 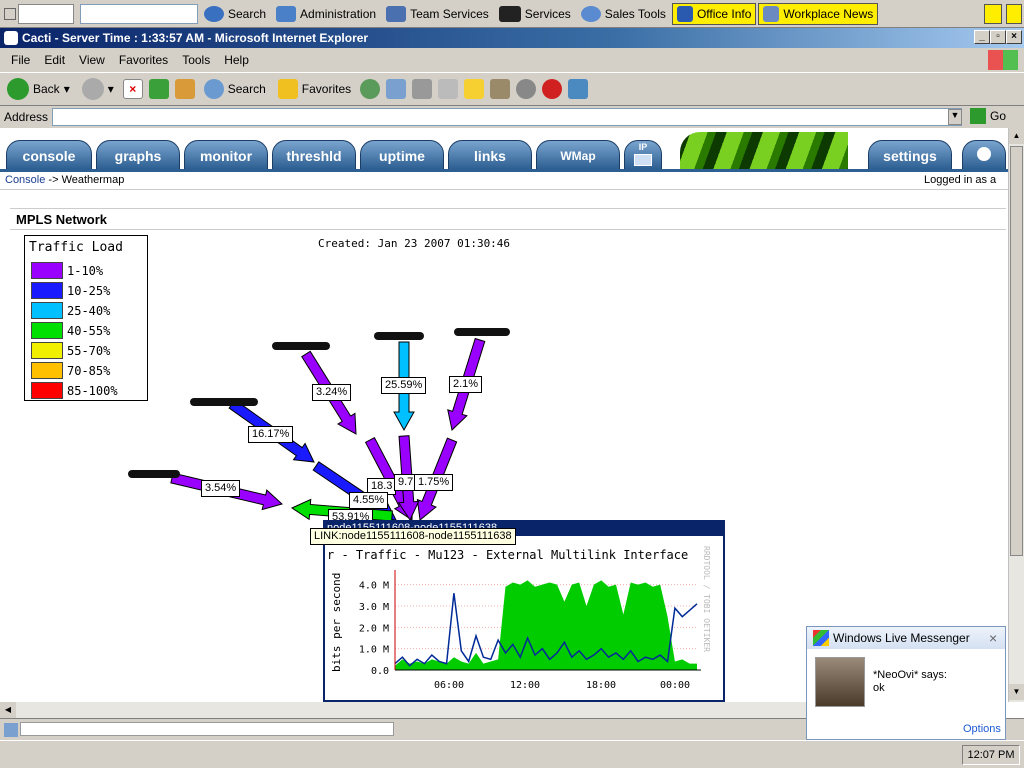 I want to click on messenger-close-icon: ×, so click(x=993, y=638).